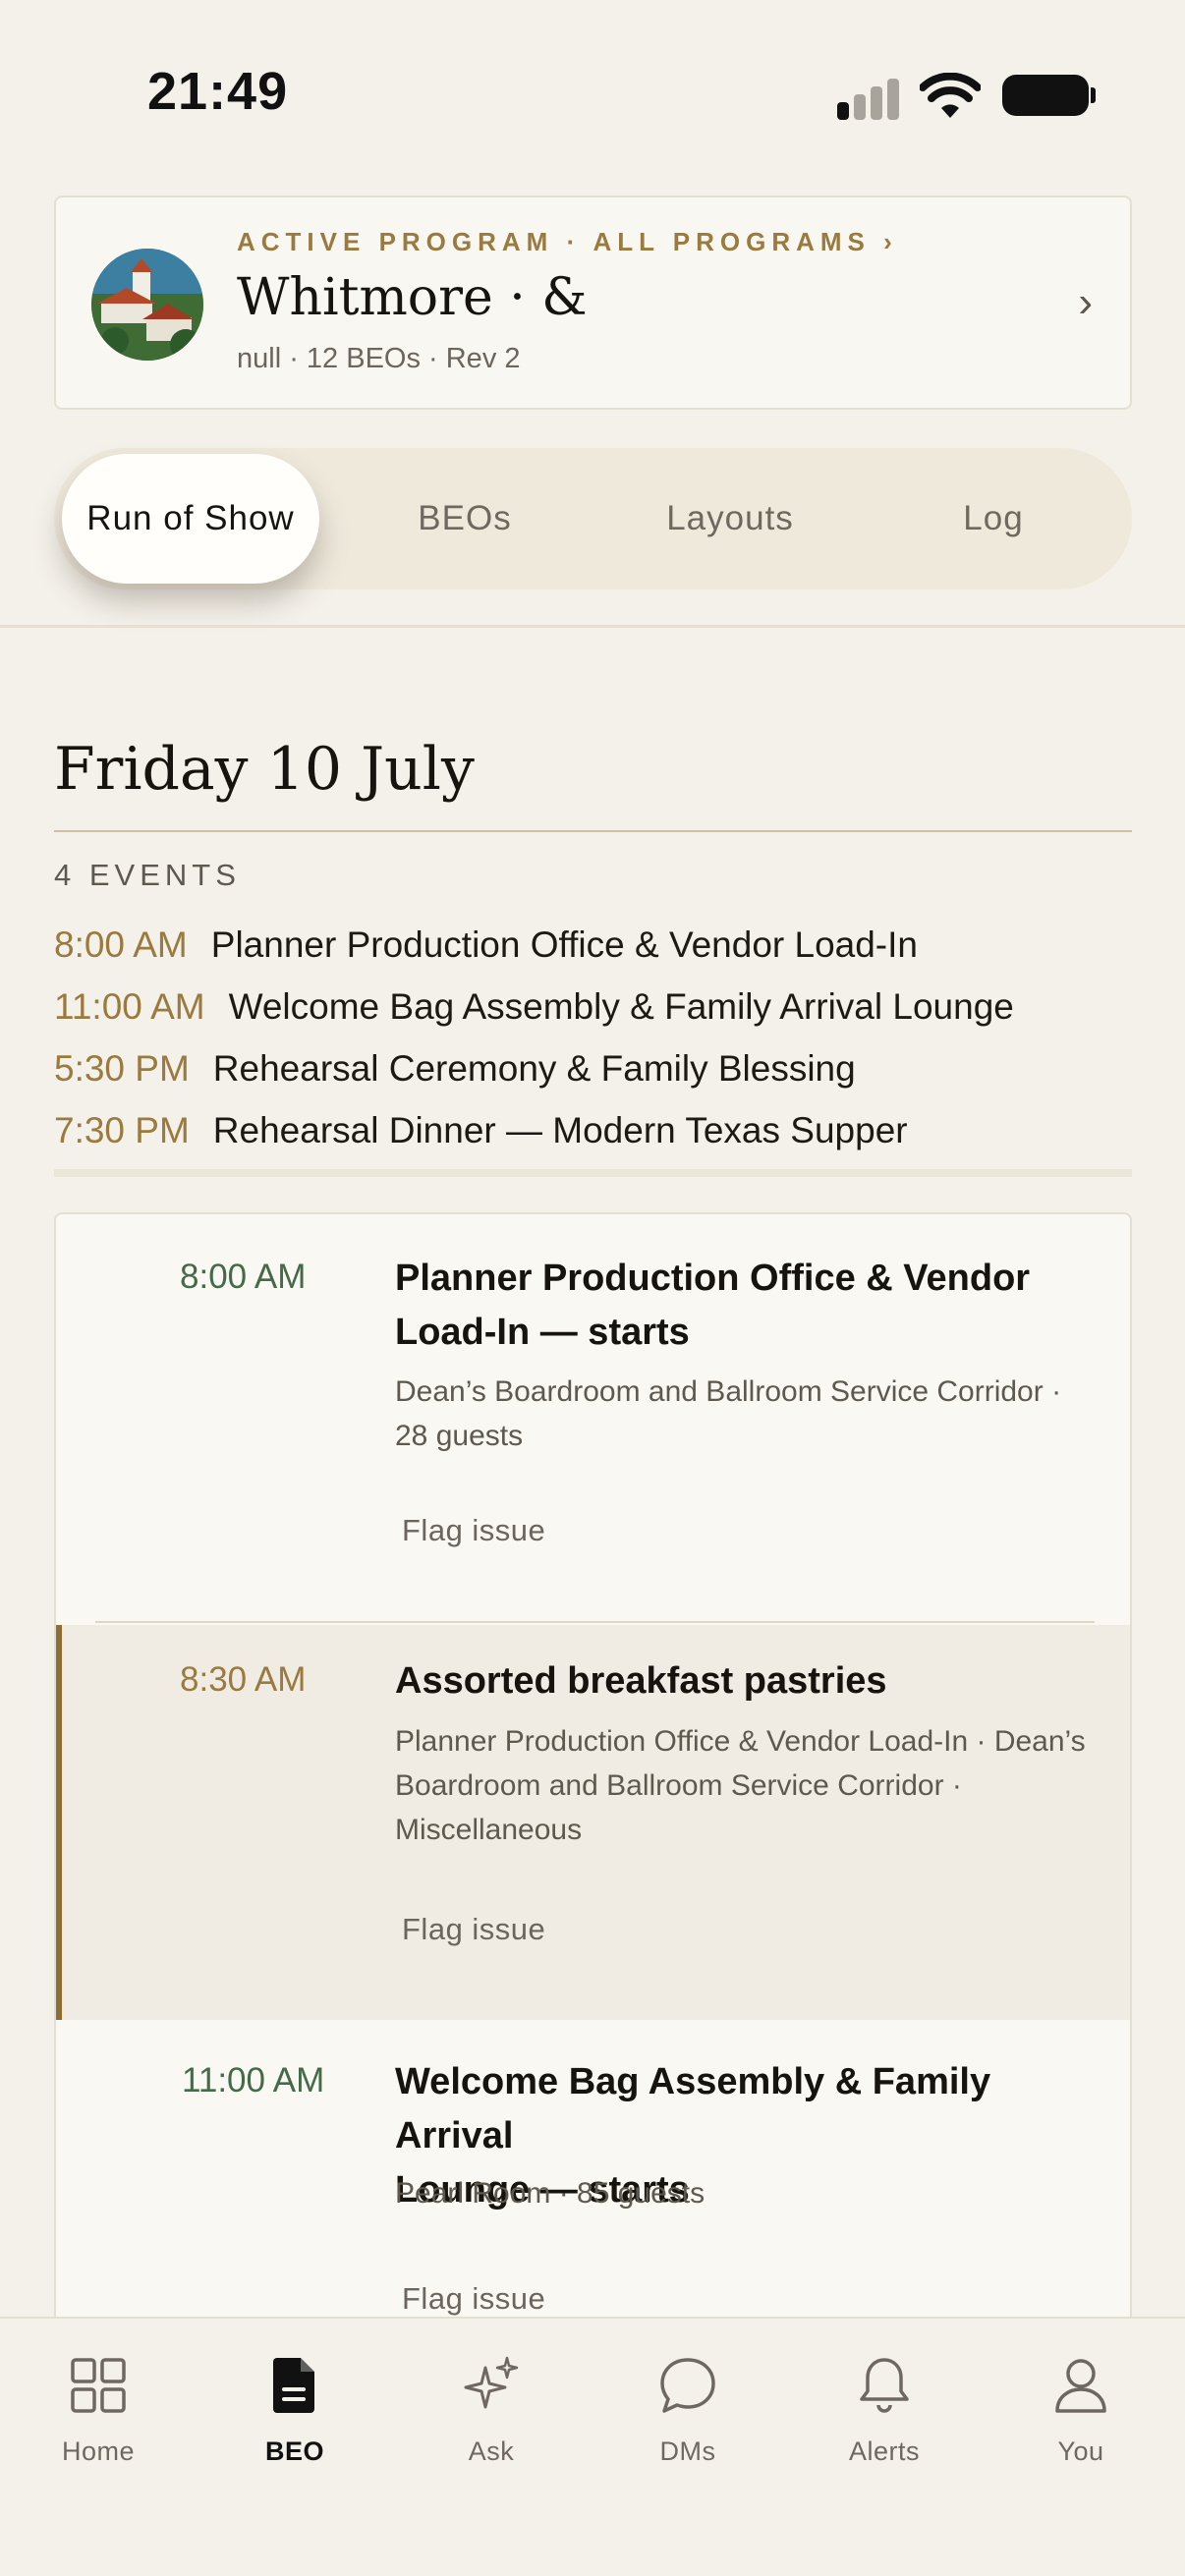  What do you see at coordinates (751, 2193) in the screenshot?
I see `entry-details: Pearl Room · 85 guests` at bounding box center [751, 2193].